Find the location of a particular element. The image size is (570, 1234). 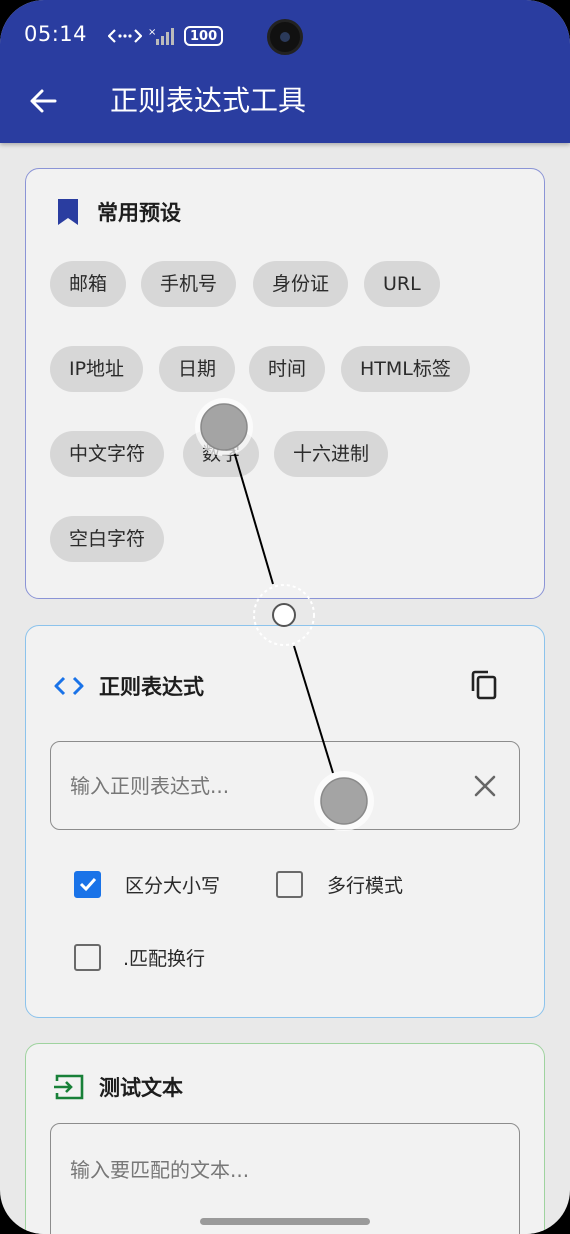

preset-chip-html-tag: HTML标签 is located at coordinates (405, 369).